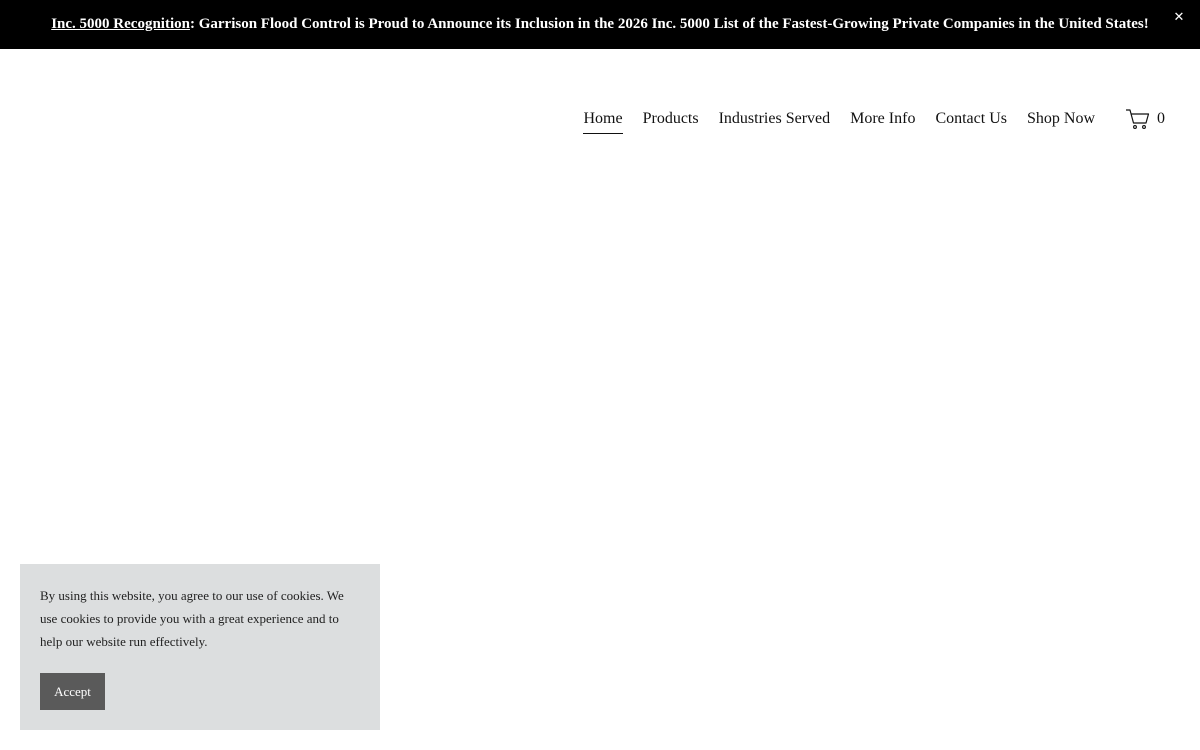 This screenshot has width=1200, height=750. Describe the element at coordinates (72, 691) in the screenshot. I see `accept-button: Accept` at that location.